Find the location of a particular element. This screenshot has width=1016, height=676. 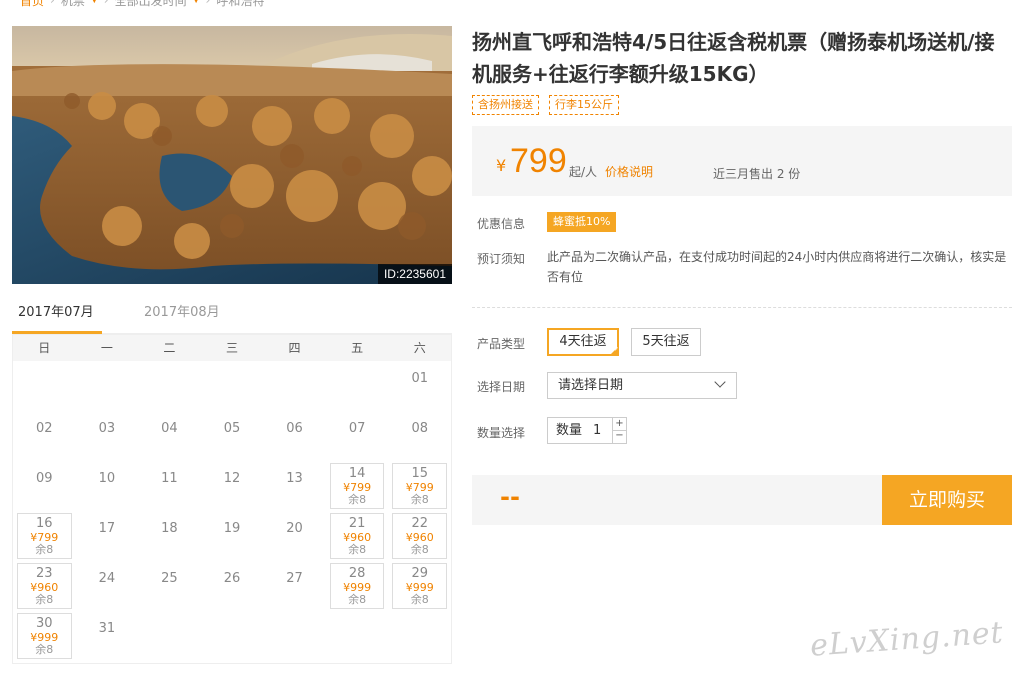

price-amount: 799 is located at coordinates (538, 161).